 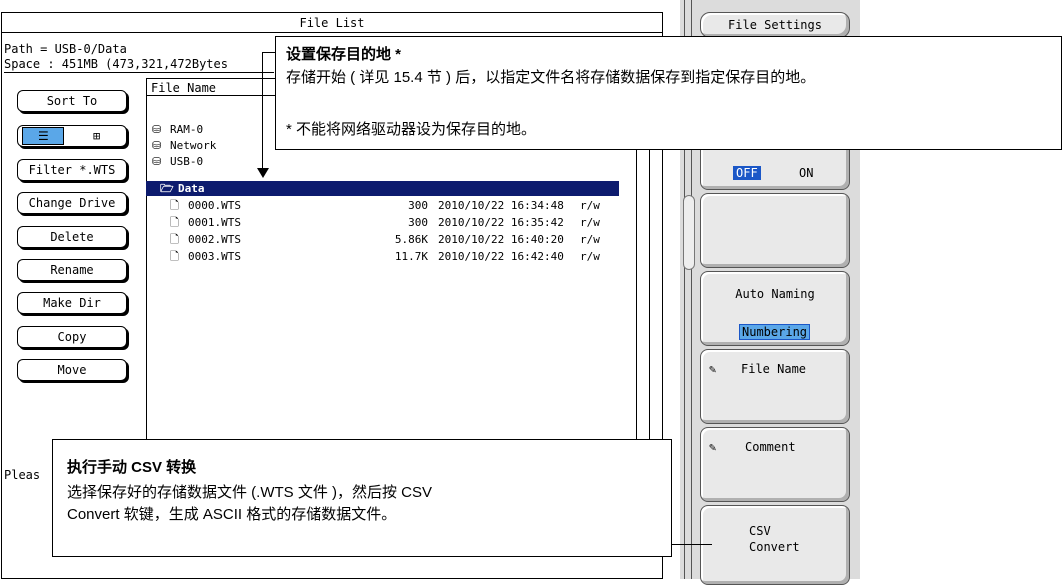 What do you see at coordinates (97, 136) in the screenshot?
I see `grid-view-icon: ⊞` at bounding box center [97, 136].